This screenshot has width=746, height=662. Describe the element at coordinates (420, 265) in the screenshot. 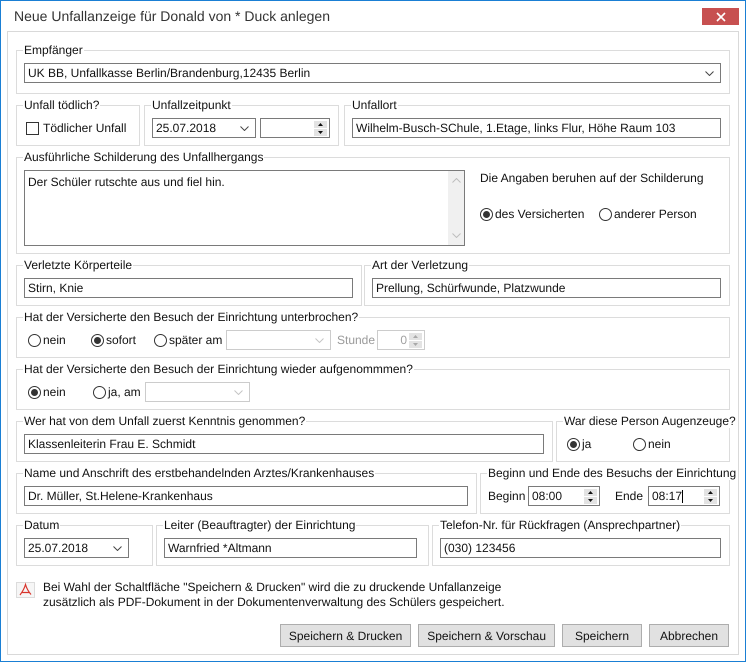

I see `group-label: Art der Verletzung` at that location.